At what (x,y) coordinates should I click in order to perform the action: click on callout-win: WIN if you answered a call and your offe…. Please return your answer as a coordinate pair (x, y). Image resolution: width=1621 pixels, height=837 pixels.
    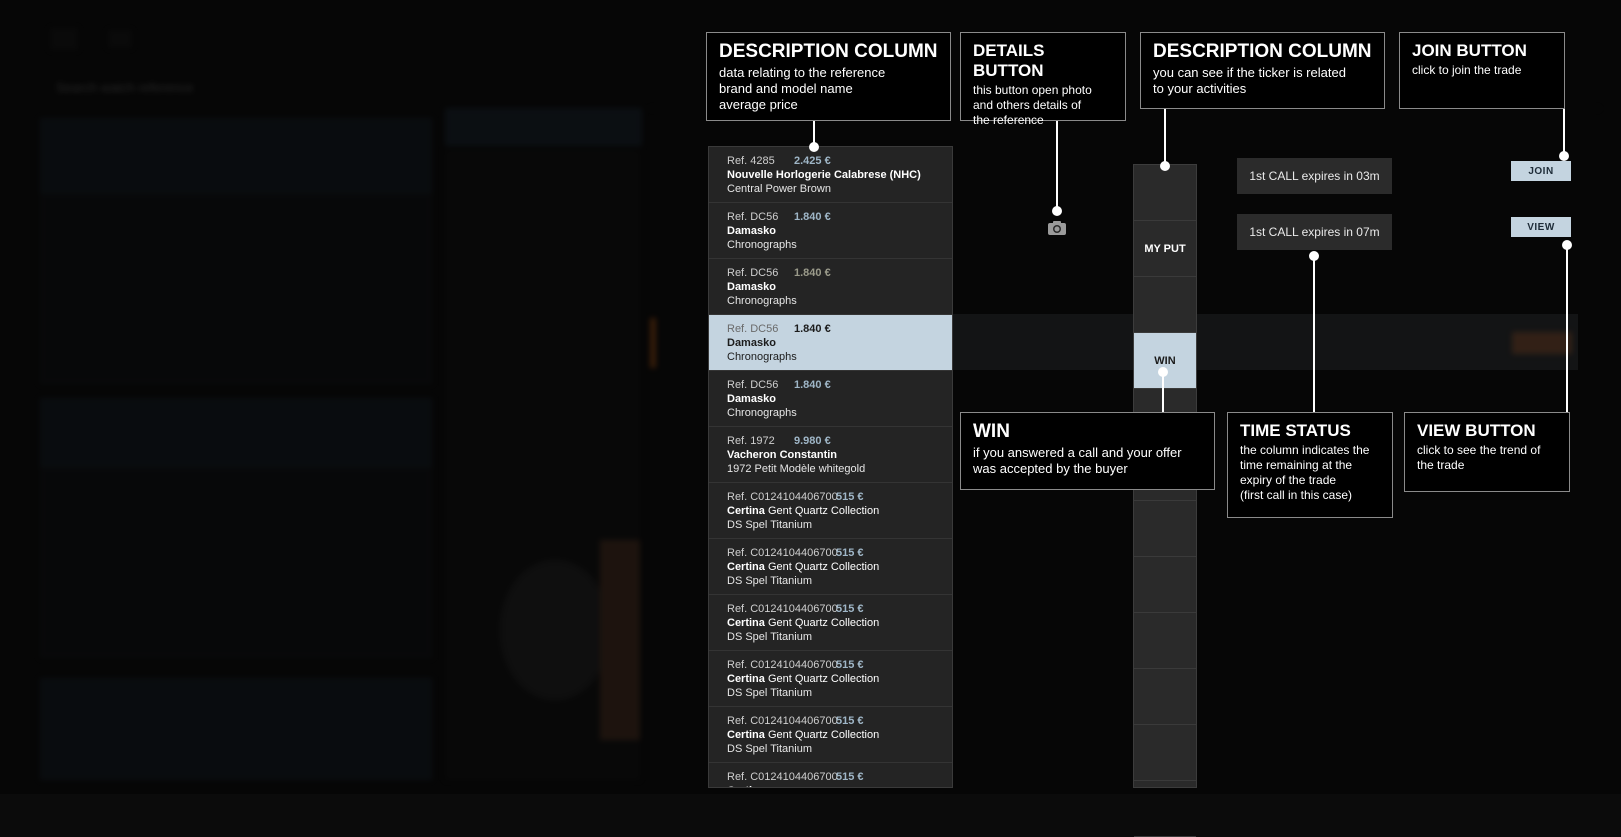
    Looking at the image, I should click on (1087, 451).